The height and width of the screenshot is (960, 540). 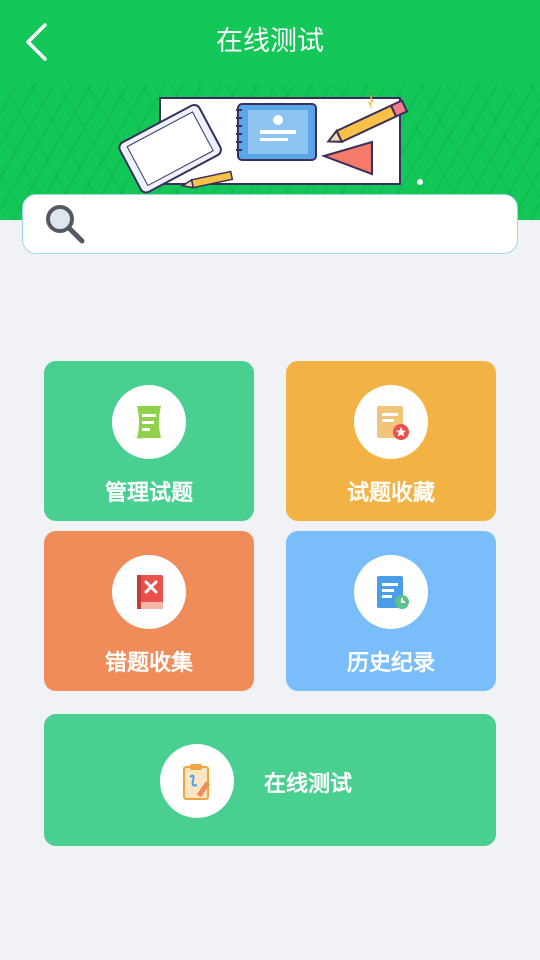 What do you see at coordinates (390, 493) in the screenshot?
I see `tile-label: 试题收藏` at bounding box center [390, 493].